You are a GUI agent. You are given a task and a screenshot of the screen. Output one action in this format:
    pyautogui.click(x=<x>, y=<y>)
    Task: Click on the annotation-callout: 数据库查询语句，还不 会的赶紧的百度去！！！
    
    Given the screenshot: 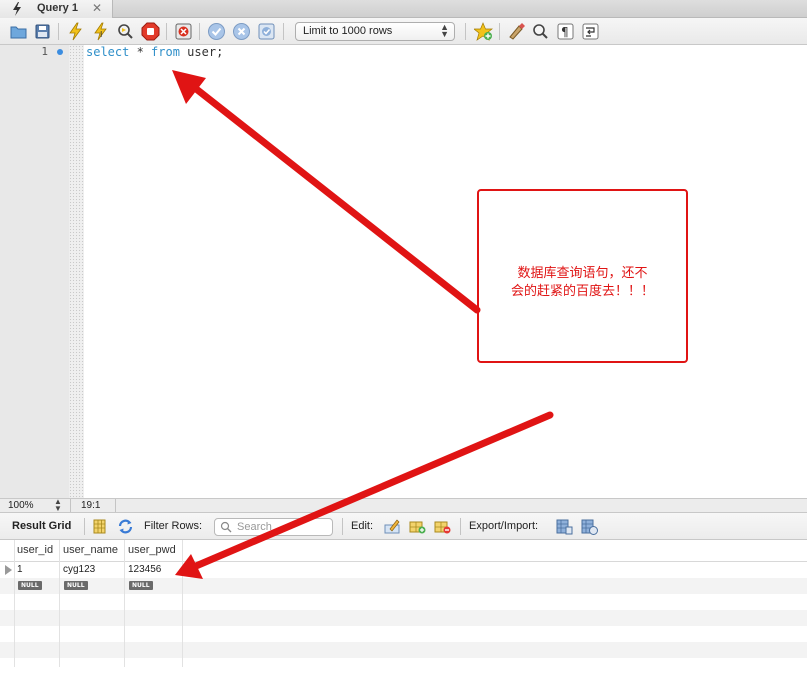 What is the action you would take?
    pyautogui.click(x=582, y=276)
    